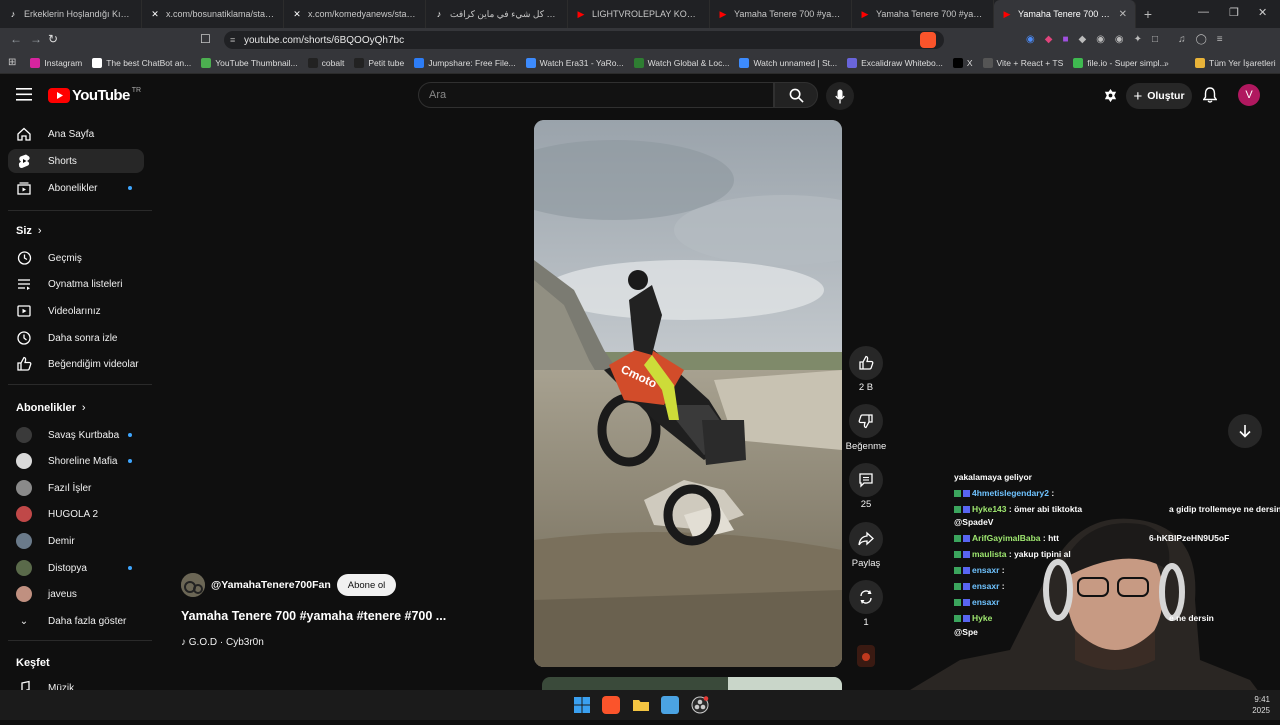 Image resolution: width=1280 pixels, height=725 pixels. I want to click on sound-thumbnail, so click(866, 656).